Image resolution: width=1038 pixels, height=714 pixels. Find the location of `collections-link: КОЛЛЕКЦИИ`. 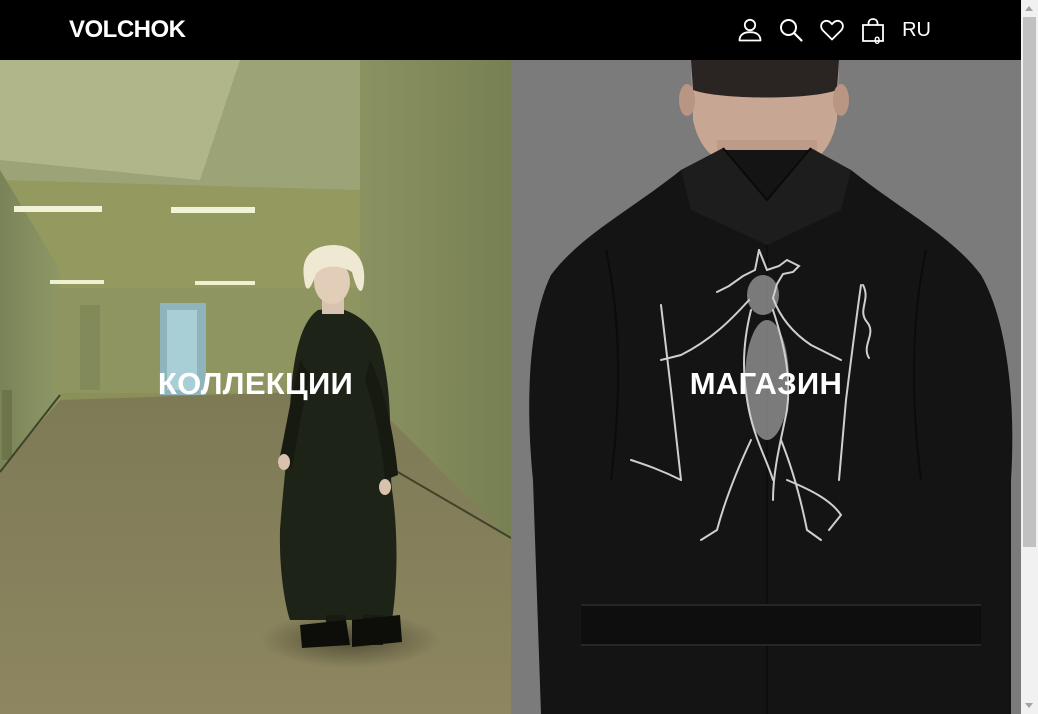

collections-link: КОЛЛЕКЦИИ is located at coordinates (255, 384).